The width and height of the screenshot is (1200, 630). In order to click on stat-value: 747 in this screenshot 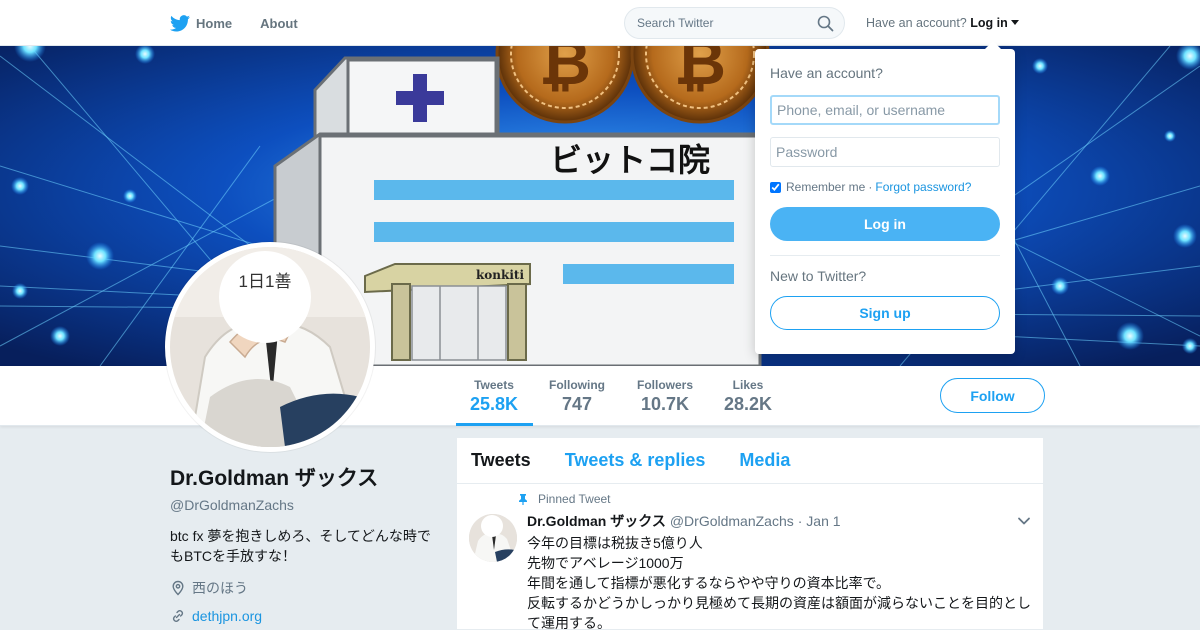, I will do `click(577, 404)`.